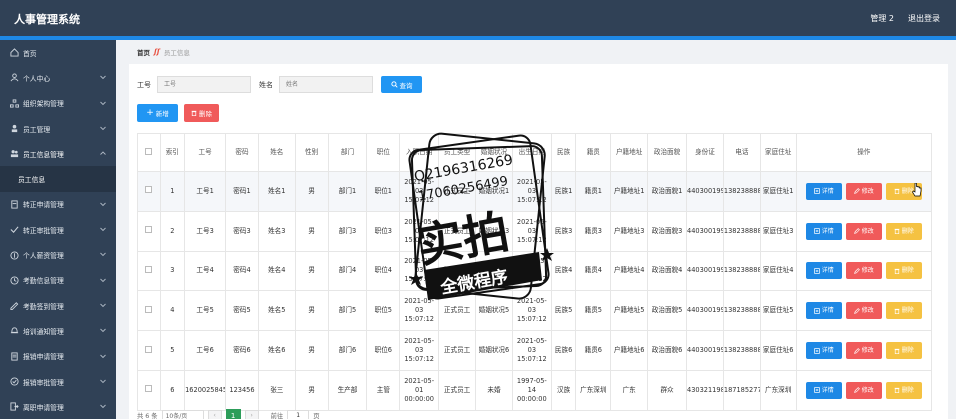 Image resolution: width=956 pixels, height=419 pixels. I want to click on sidebar-item-label: 报销审批管理, so click(43, 382).